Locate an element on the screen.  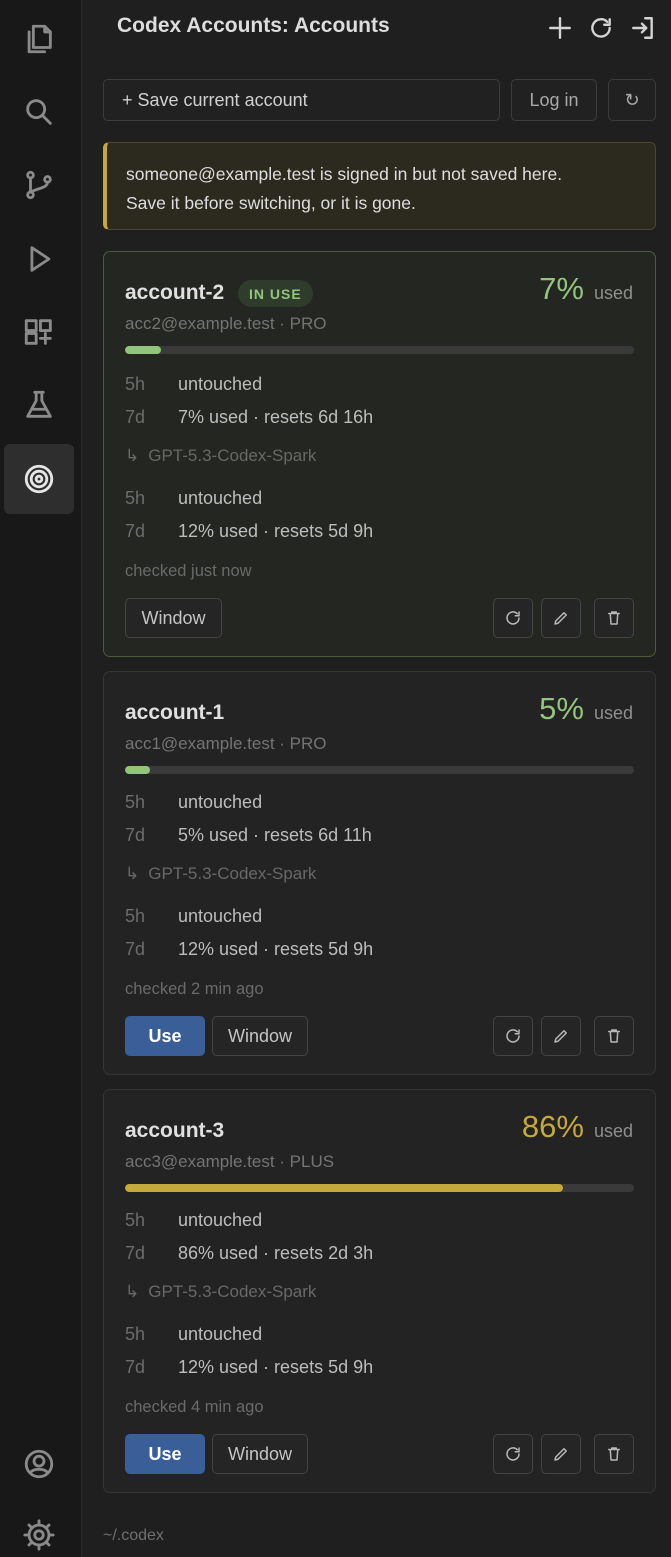
save-current-account-button: + Save current account is located at coordinates (301, 100).